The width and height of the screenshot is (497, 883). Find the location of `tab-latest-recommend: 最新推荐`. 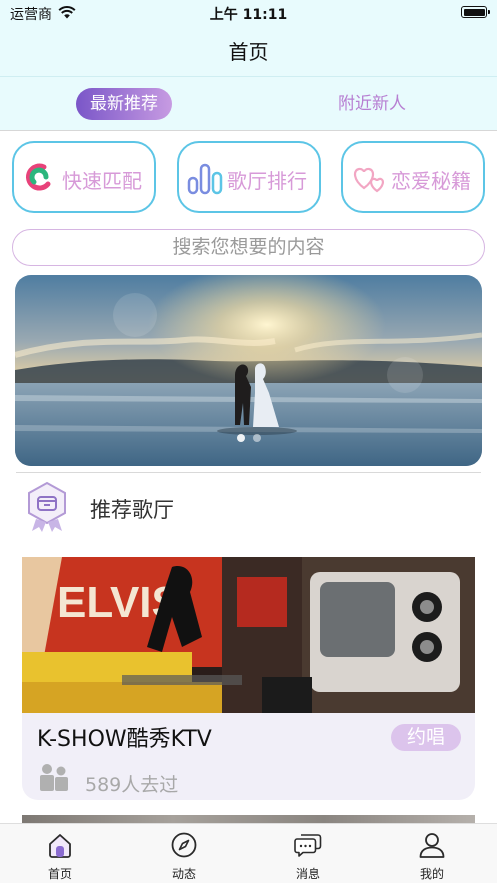

tab-latest-recommend: 最新推荐 is located at coordinates (124, 104).